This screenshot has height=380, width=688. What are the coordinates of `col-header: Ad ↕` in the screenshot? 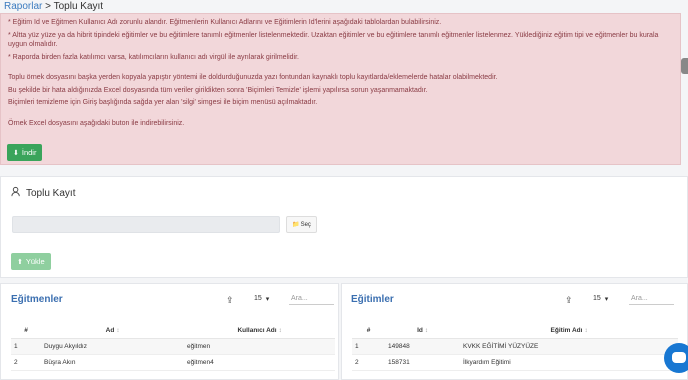 It's located at (112, 331).